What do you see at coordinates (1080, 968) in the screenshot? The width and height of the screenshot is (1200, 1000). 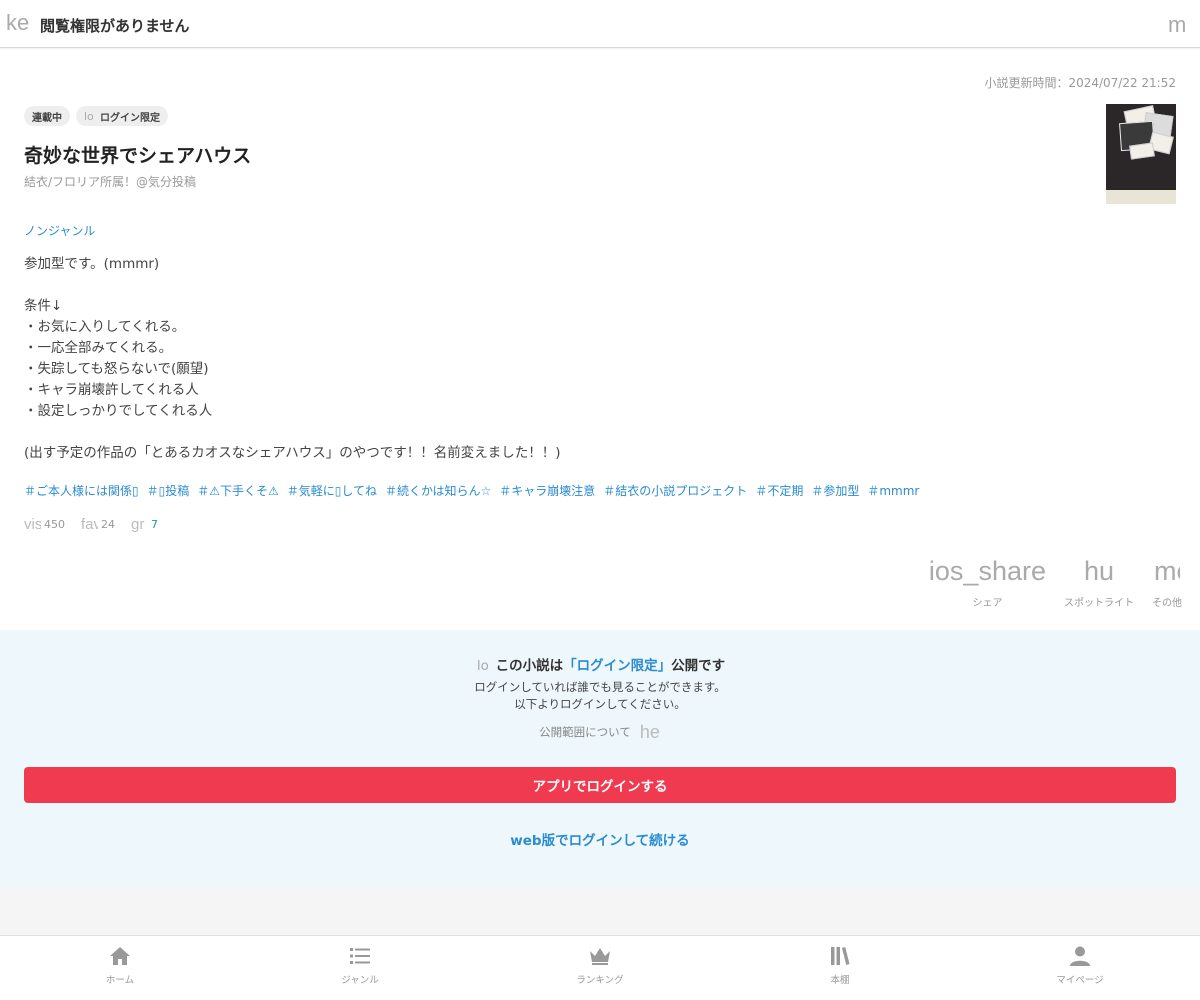 I see `nav-mypage: マイページ` at bounding box center [1080, 968].